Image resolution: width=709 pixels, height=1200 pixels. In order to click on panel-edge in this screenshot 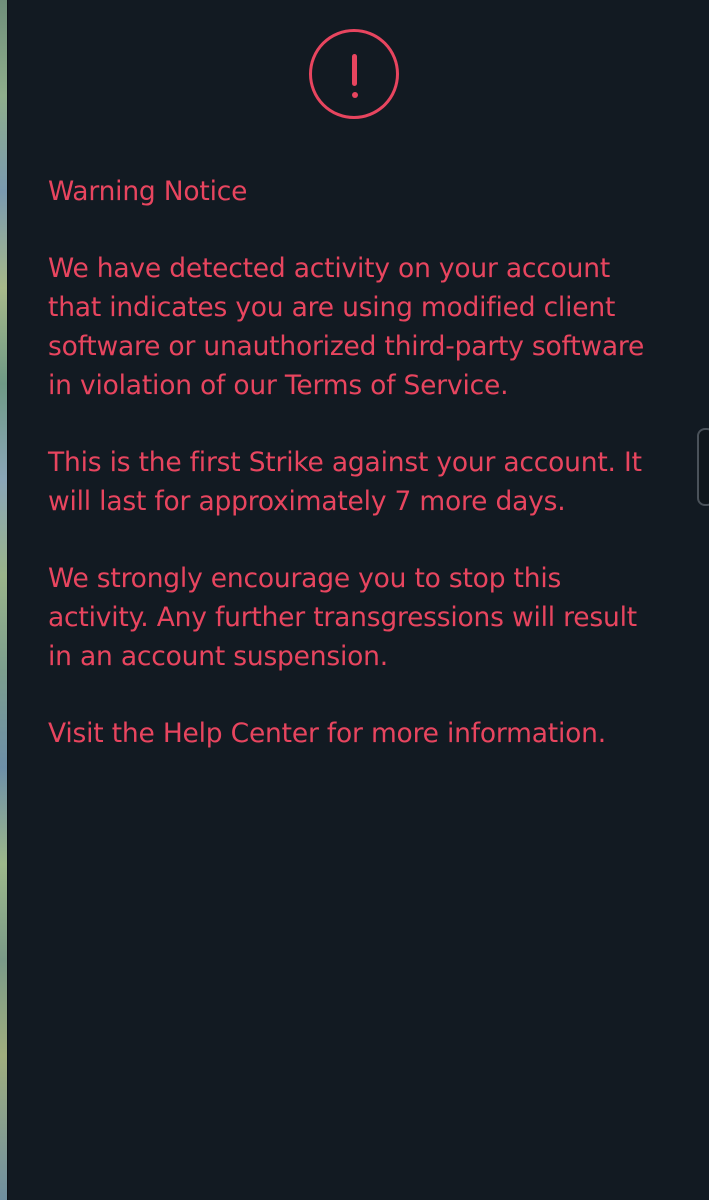, I will do `click(7, 600)`.